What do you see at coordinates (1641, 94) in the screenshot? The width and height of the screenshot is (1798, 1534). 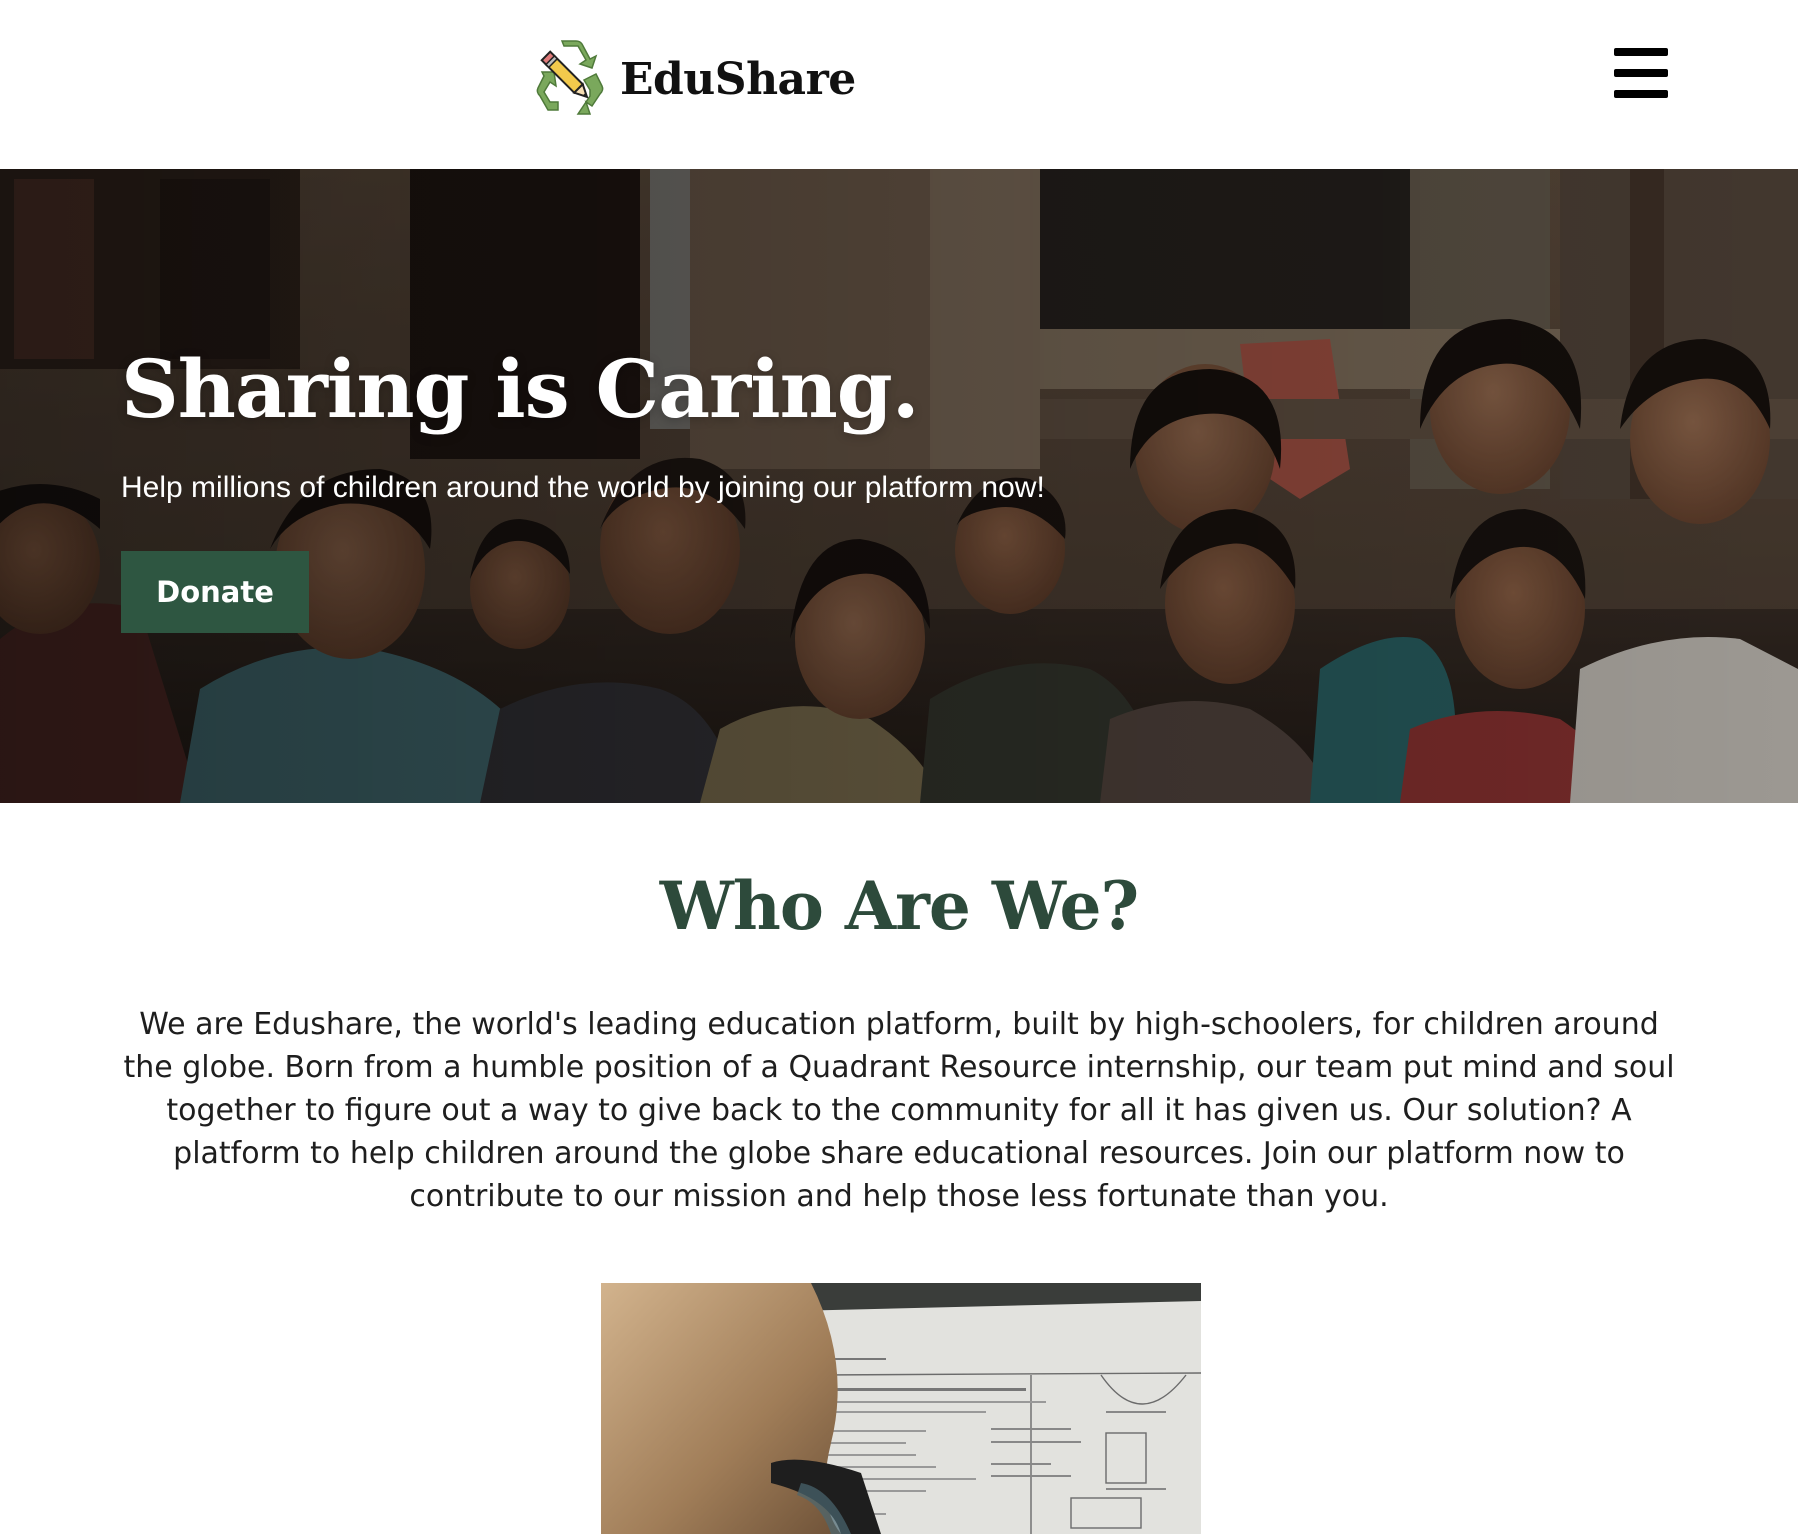 I see `menu-bar-bottom` at bounding box center [1641, 94].